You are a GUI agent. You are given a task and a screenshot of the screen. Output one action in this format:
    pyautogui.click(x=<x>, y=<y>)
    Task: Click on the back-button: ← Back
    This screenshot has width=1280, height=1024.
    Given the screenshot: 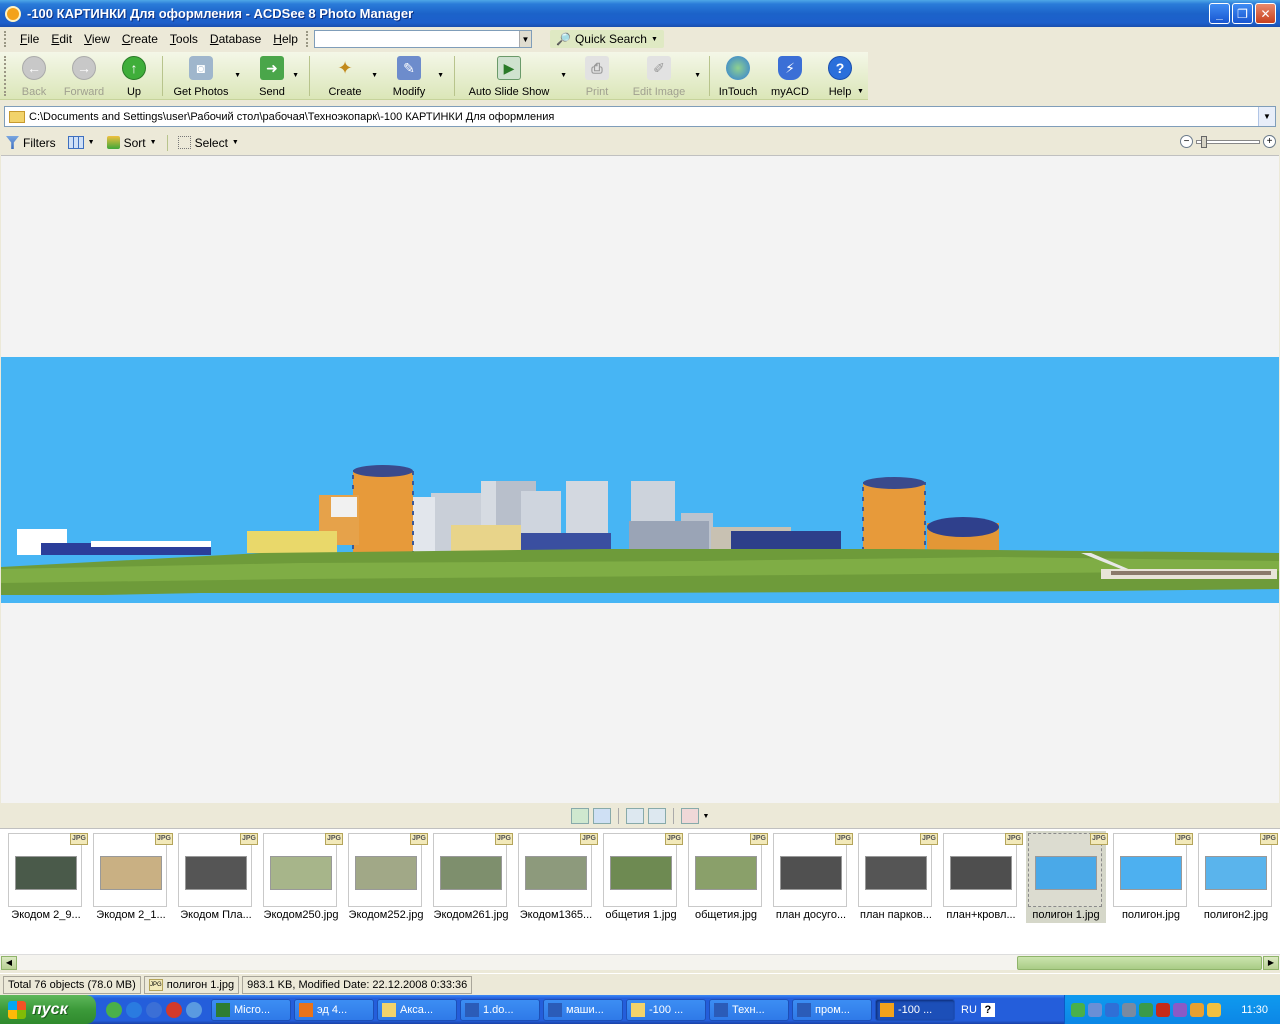 What is the action you would take?
    pyautogui.click(x=34, y=76)
    